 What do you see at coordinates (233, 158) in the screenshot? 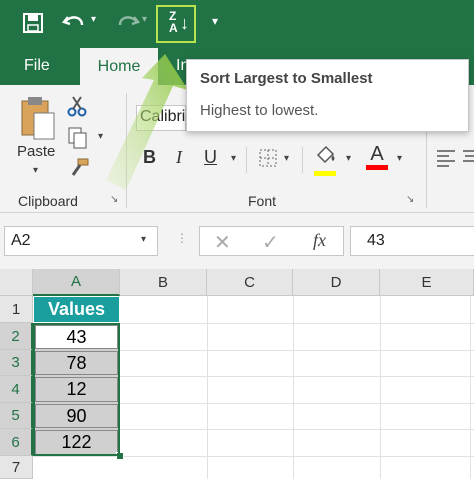
I see `underline-dropdown-icon: ▾` at bounding box center [233, 158].